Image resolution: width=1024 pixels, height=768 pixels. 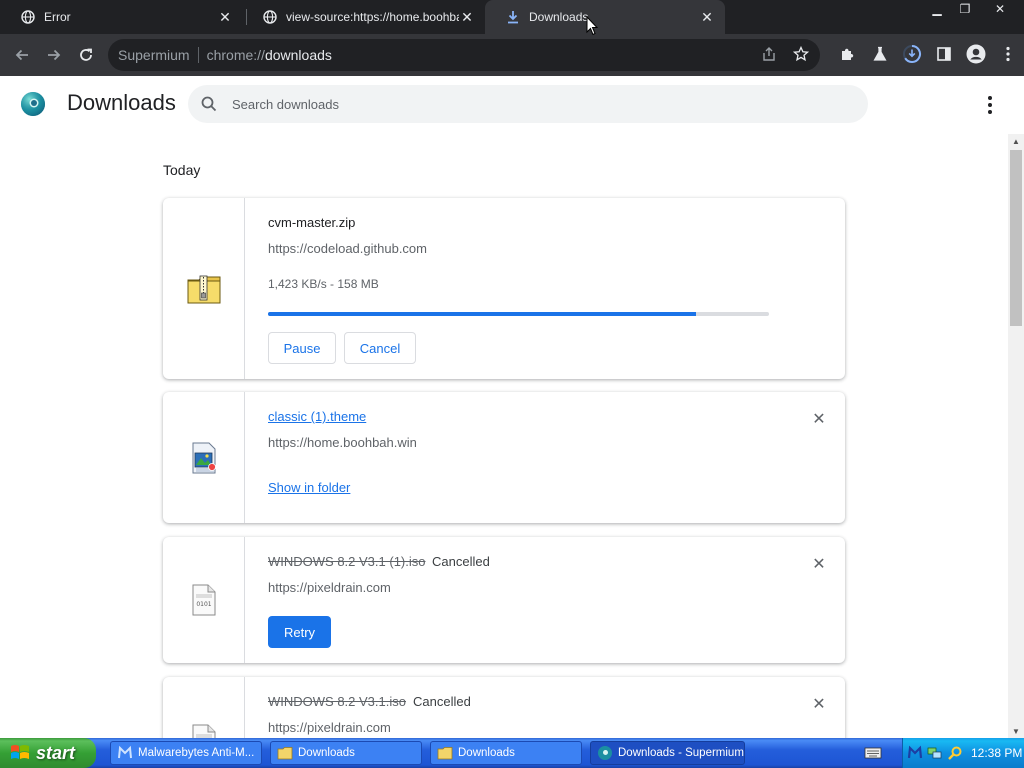 I want to click on reload-button, so click(x=86, y=55).